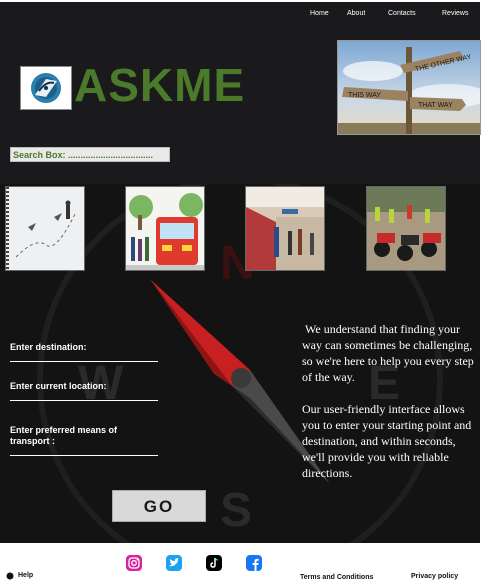 The width and height of the screenshot is (484, 583). What do you see at coordinates (214, 563) in the screenshot?
I see `tiktok-icon` at bounding box center [214, 563].